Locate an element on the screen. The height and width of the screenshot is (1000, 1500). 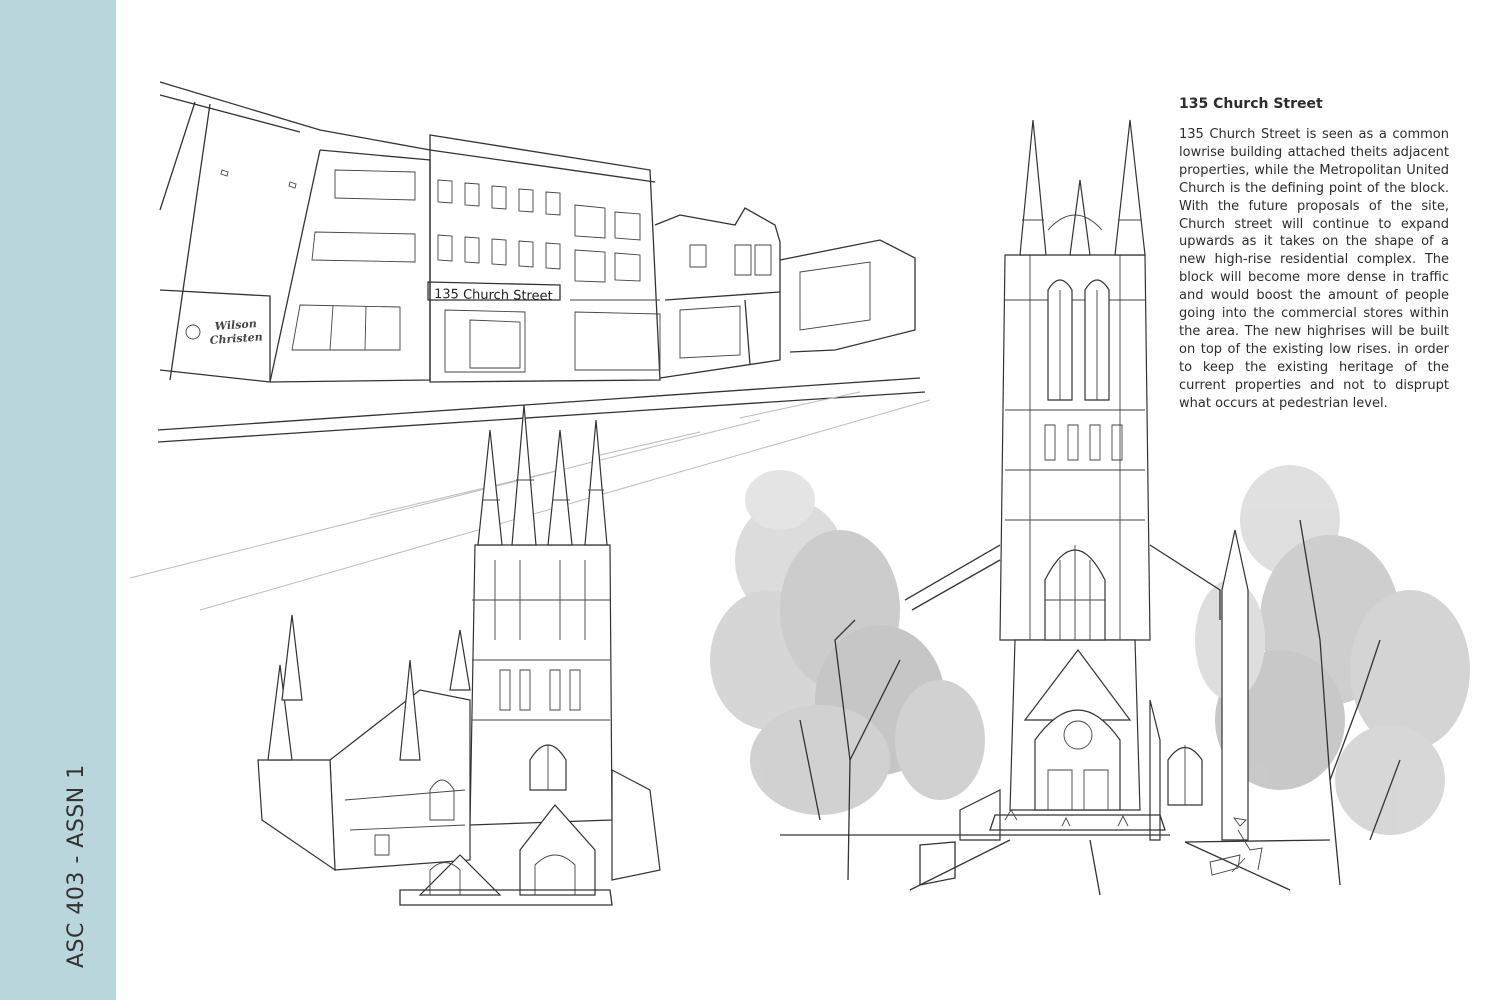
left-building is located at coordinates (295, 232).